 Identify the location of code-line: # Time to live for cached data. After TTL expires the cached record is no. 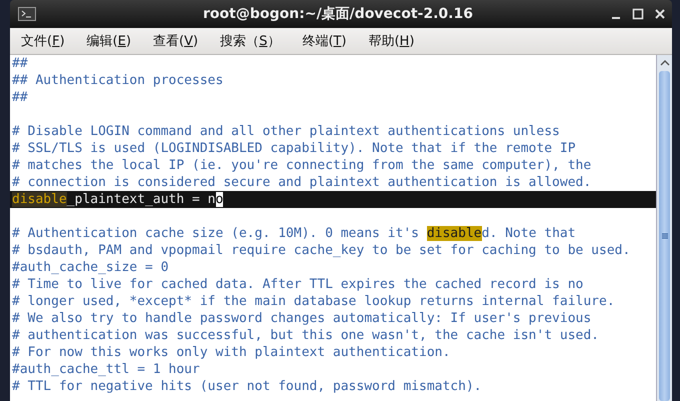
(298, 284).